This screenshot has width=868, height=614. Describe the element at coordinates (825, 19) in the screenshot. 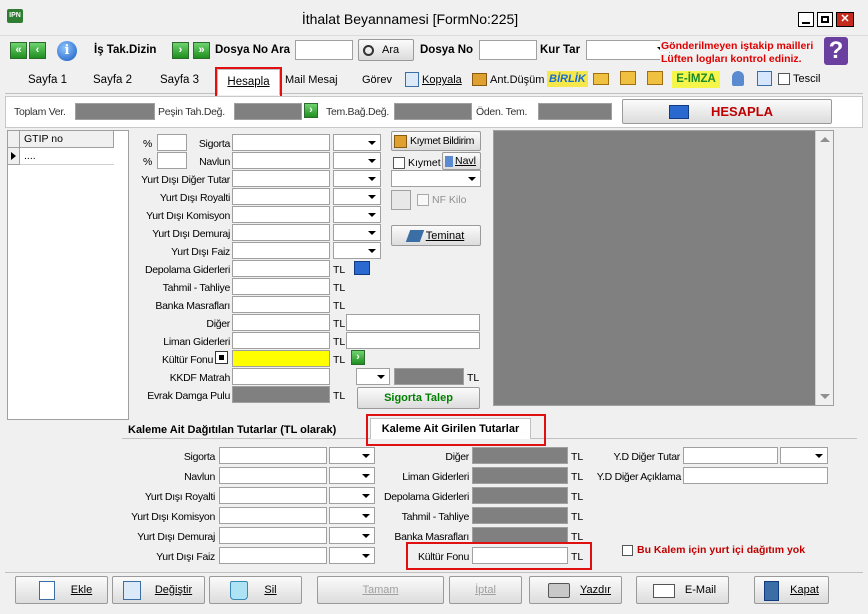

I see `maximize-button` at that location.